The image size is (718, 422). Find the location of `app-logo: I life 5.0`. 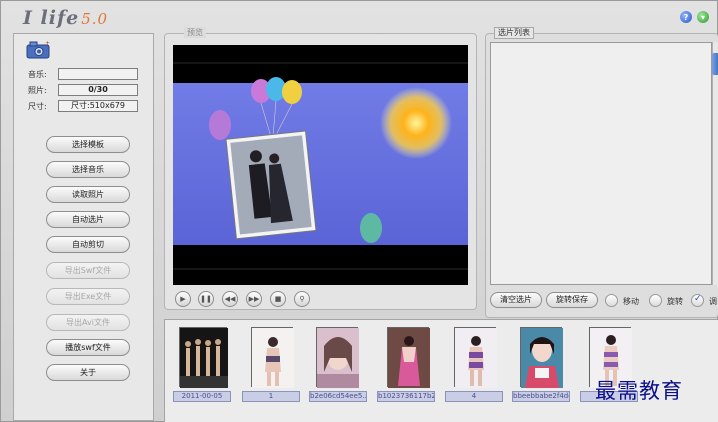

app-logo: I life 5.0 is located at coordinates (65, 18).